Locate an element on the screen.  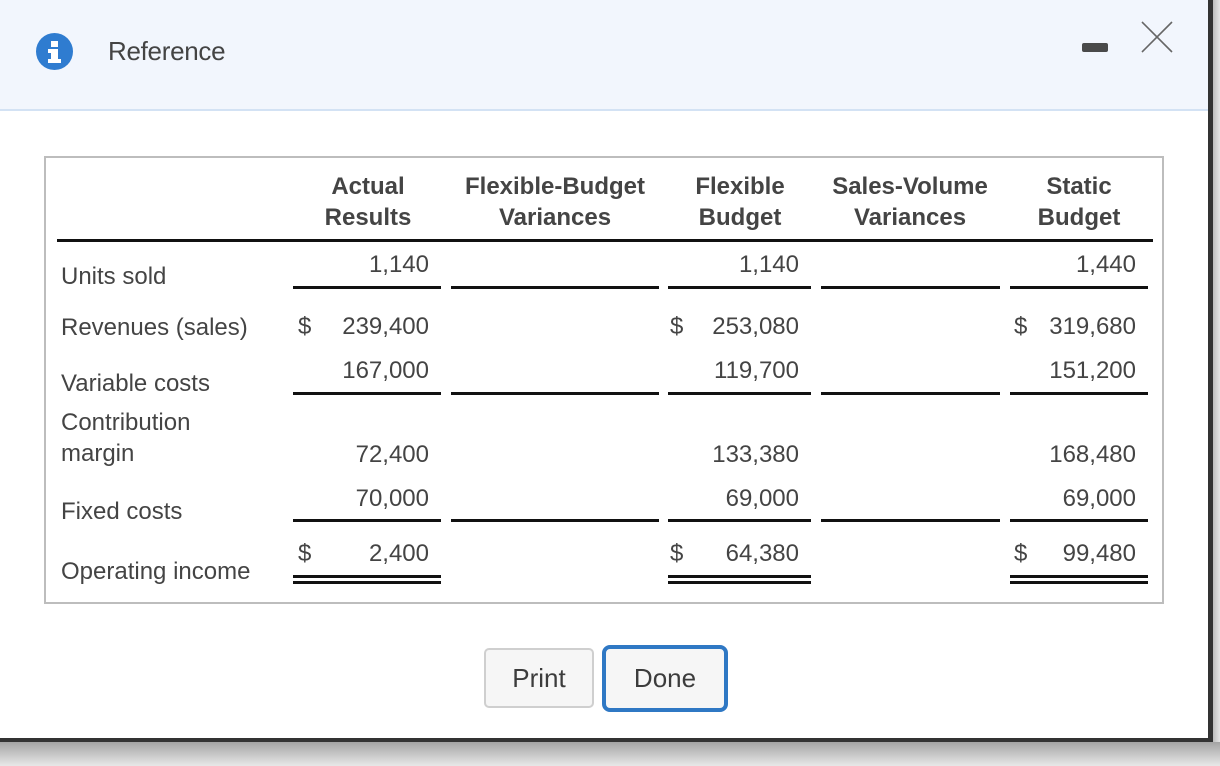
cell-actual: 1,140 is located at coordinates (398, 264).